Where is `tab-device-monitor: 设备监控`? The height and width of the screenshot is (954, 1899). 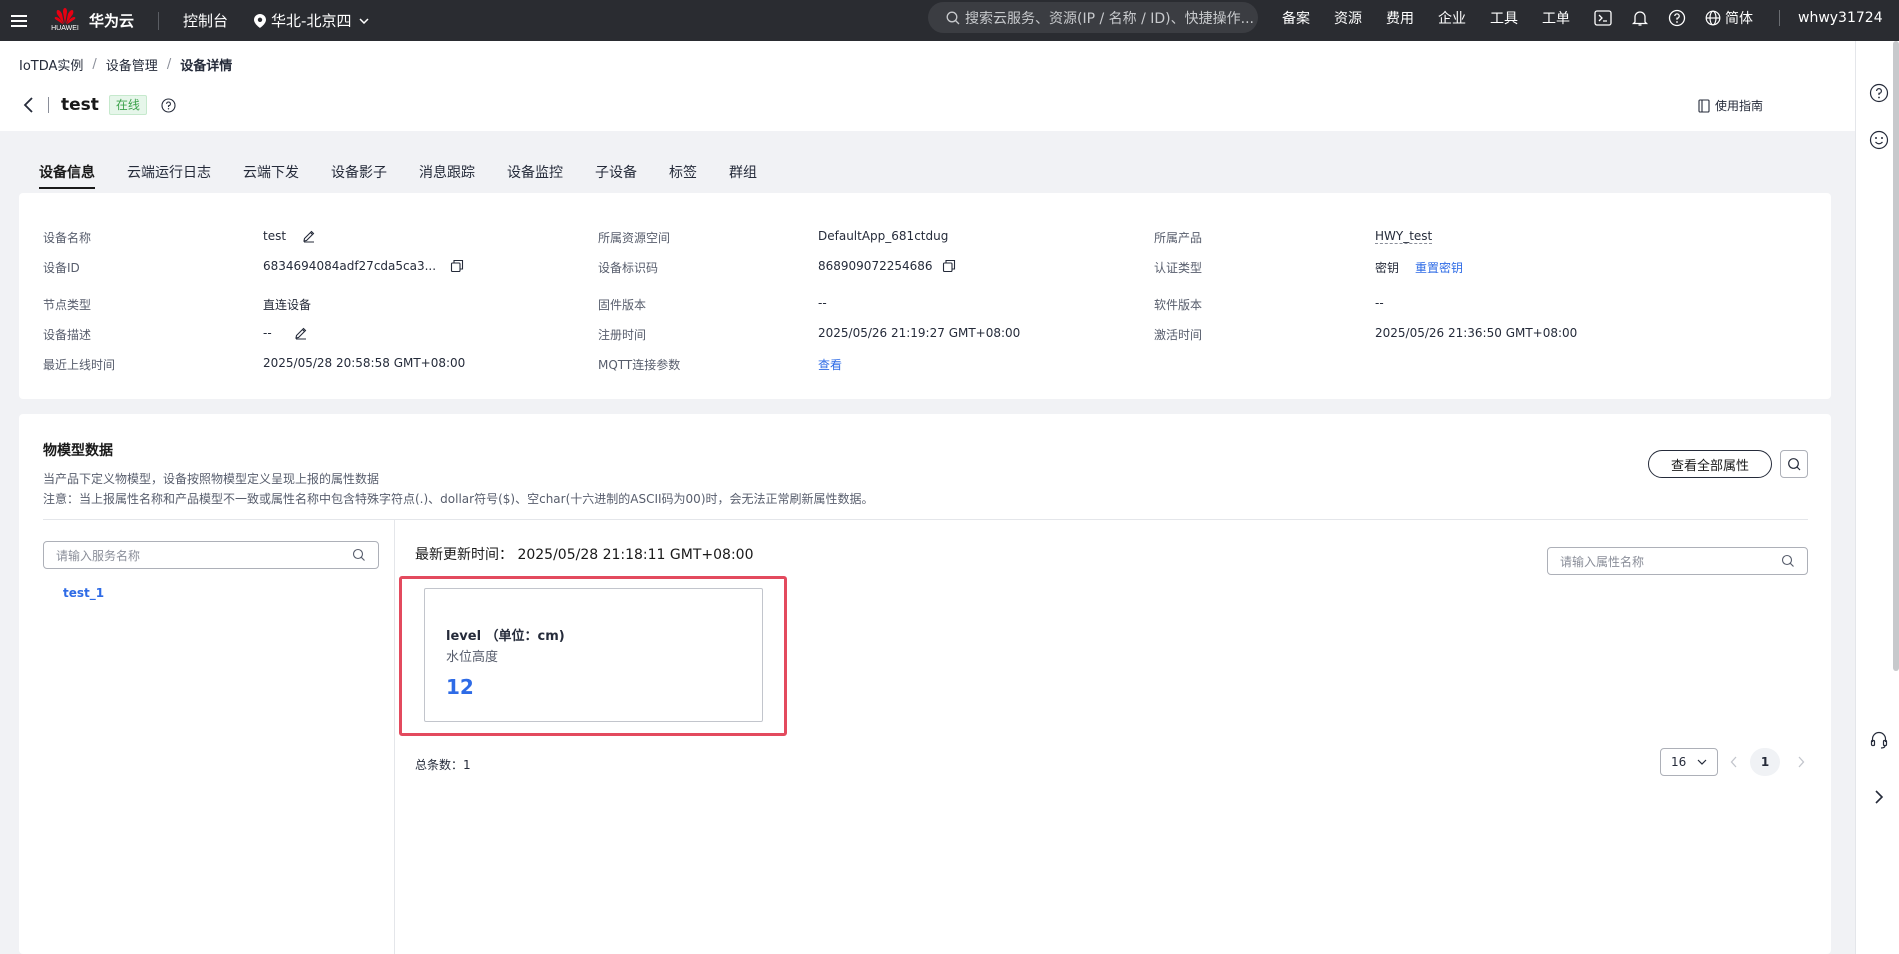
tab-device-monitor: 设备监控 is located at coordinates (535, 166).